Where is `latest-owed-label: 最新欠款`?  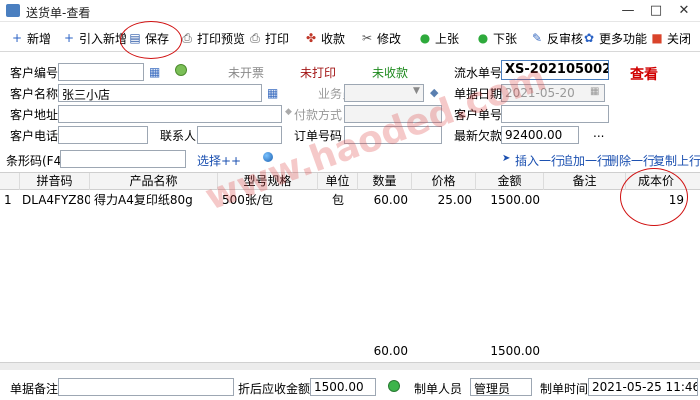 latest-owed-label: 最新欠款 is located at coordinates (478, 136).